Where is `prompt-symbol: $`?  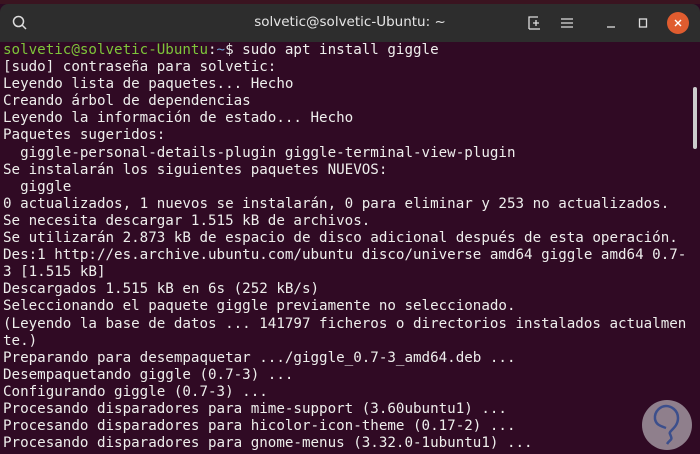 prompt-symbol: $ is located at coordinates (229, 50).